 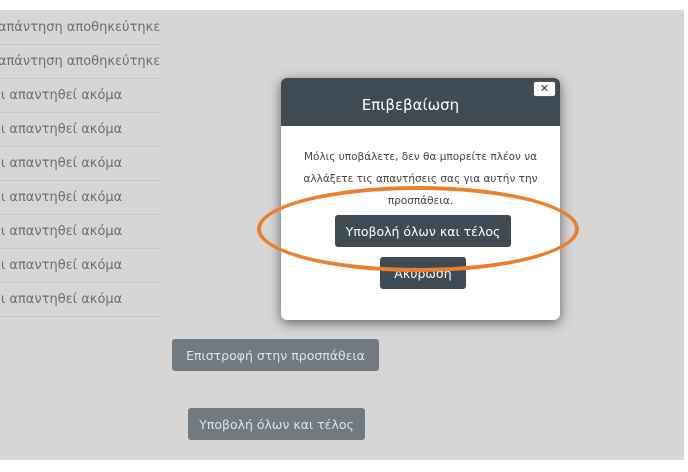 I want to click on dialog-header: Επιβεβαίωση ✕, so click(x=420, y=102).